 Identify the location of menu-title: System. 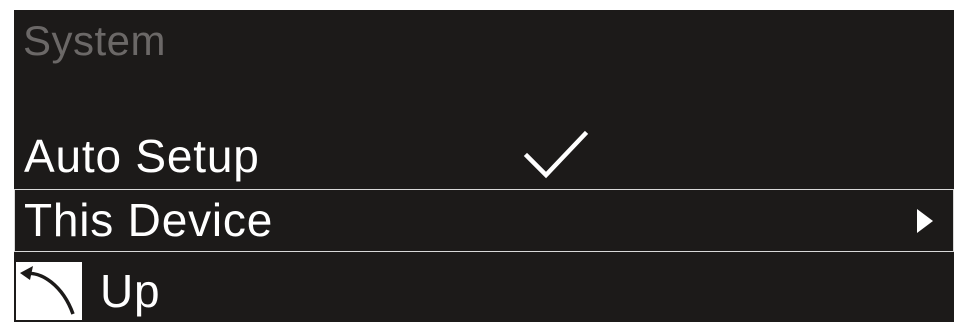
(95, 40).